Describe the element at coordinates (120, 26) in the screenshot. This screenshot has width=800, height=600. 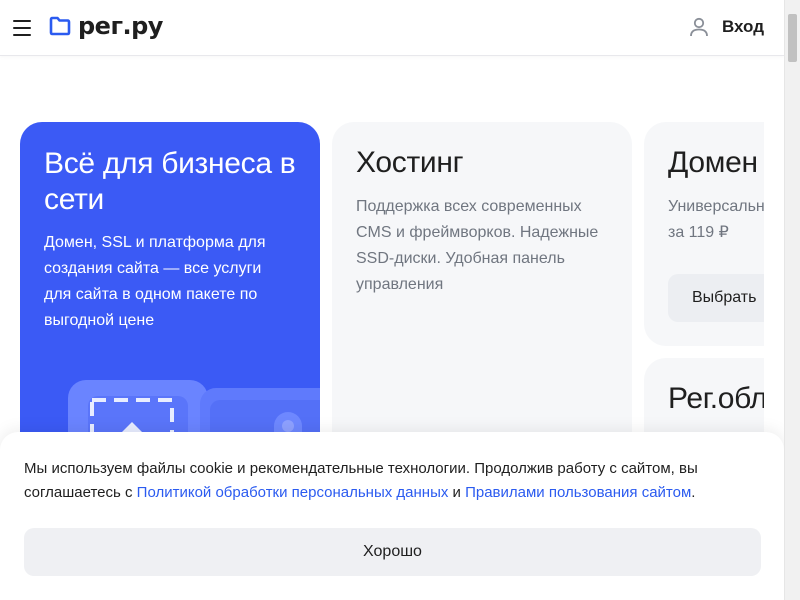
I see `logo-text: рег.ру` at that location.